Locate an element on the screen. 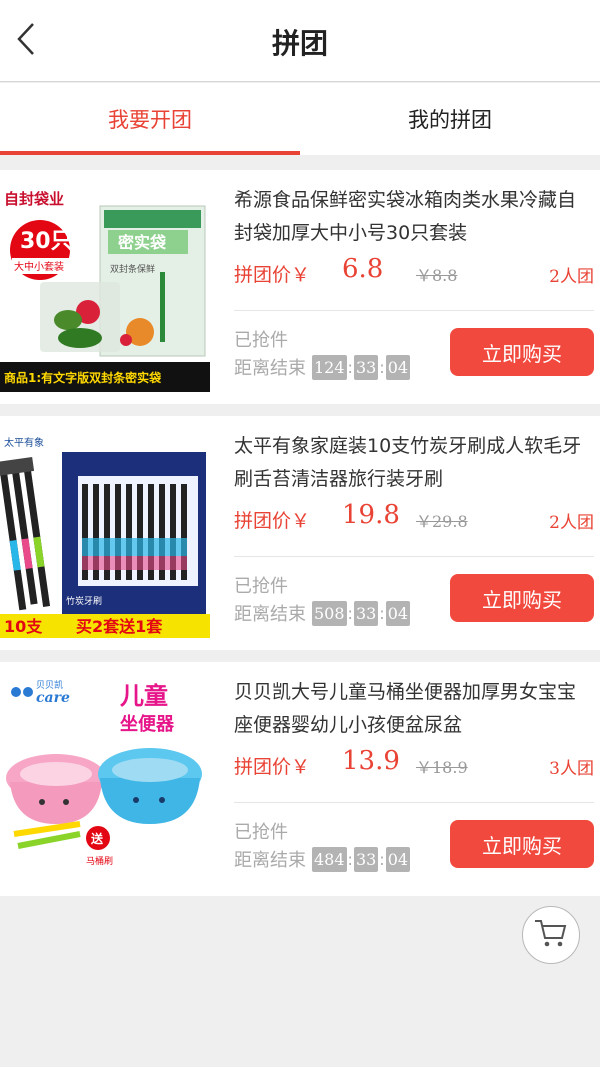  shopping-cart-icon is located at coordinates (551, 935).